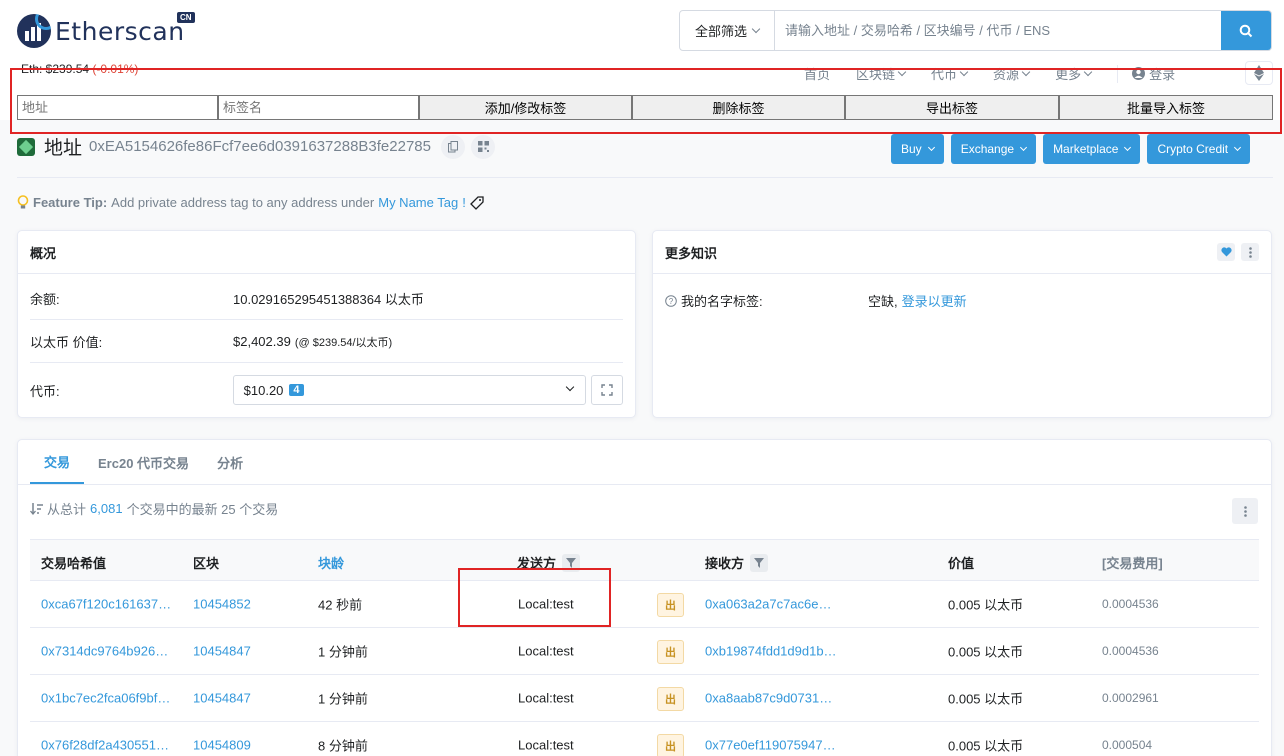 The width and height of the screenshot is (1284, 756). I want to click on tab-erc20: Erc20 代币交易, so click(143, 462).